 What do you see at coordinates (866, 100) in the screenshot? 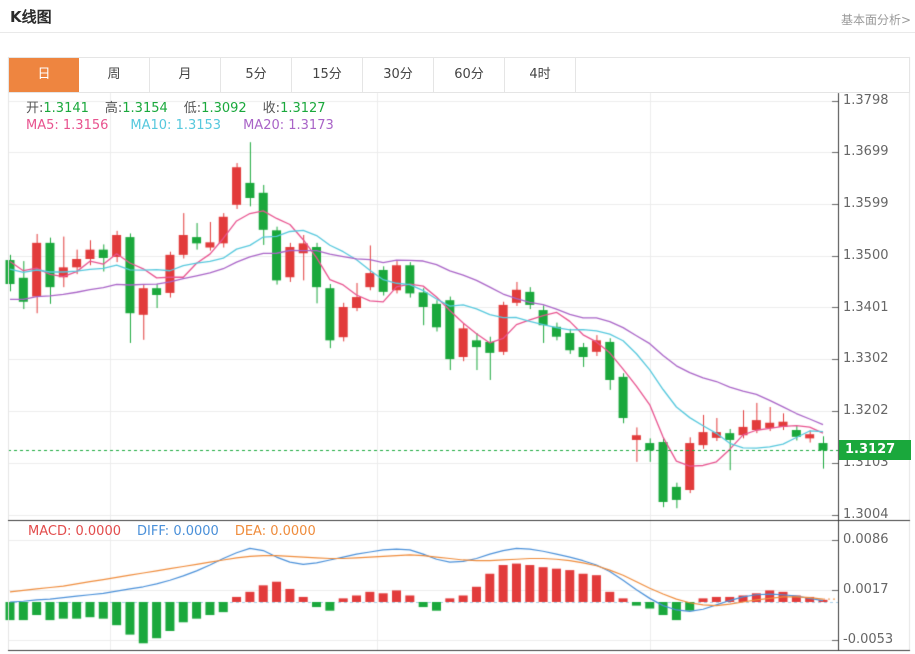
I see `price-axis-label: 1.3798` at bounding box center [866, 100].